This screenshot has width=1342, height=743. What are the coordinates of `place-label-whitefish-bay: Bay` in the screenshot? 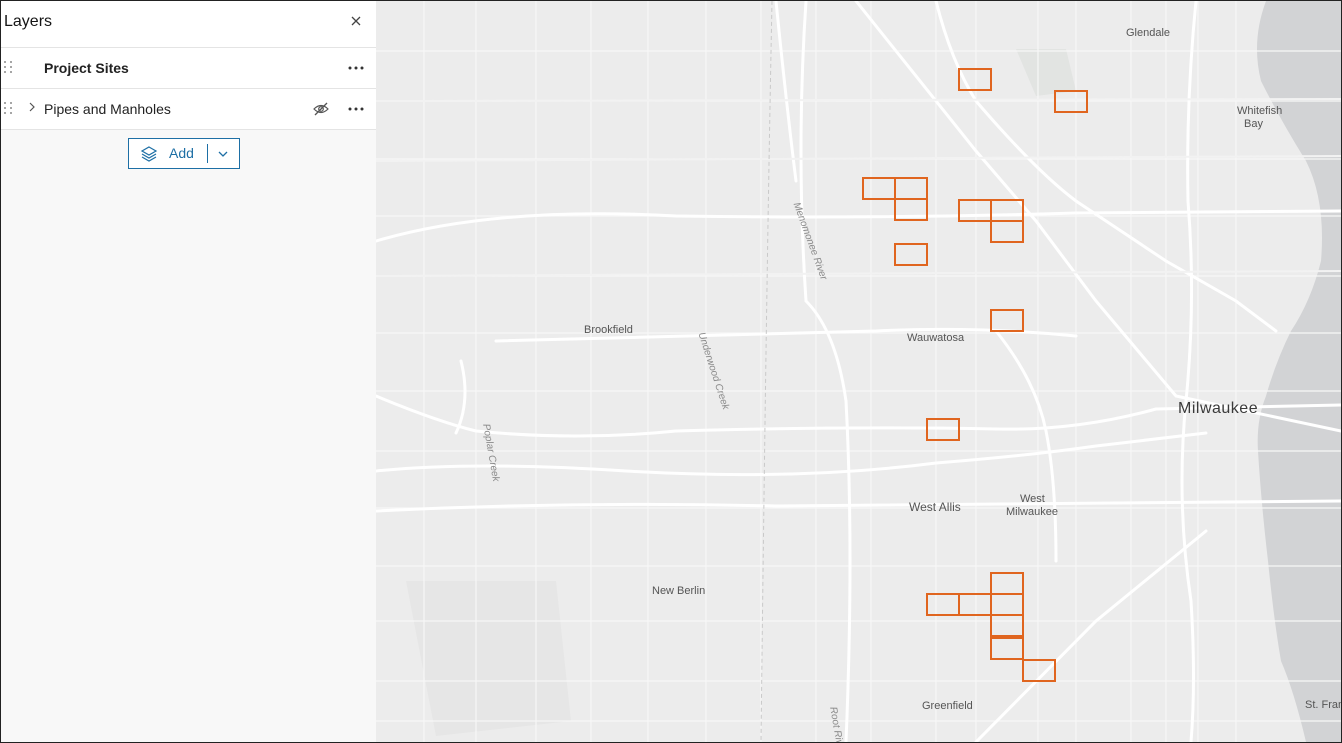 It's located at (1253, 124).